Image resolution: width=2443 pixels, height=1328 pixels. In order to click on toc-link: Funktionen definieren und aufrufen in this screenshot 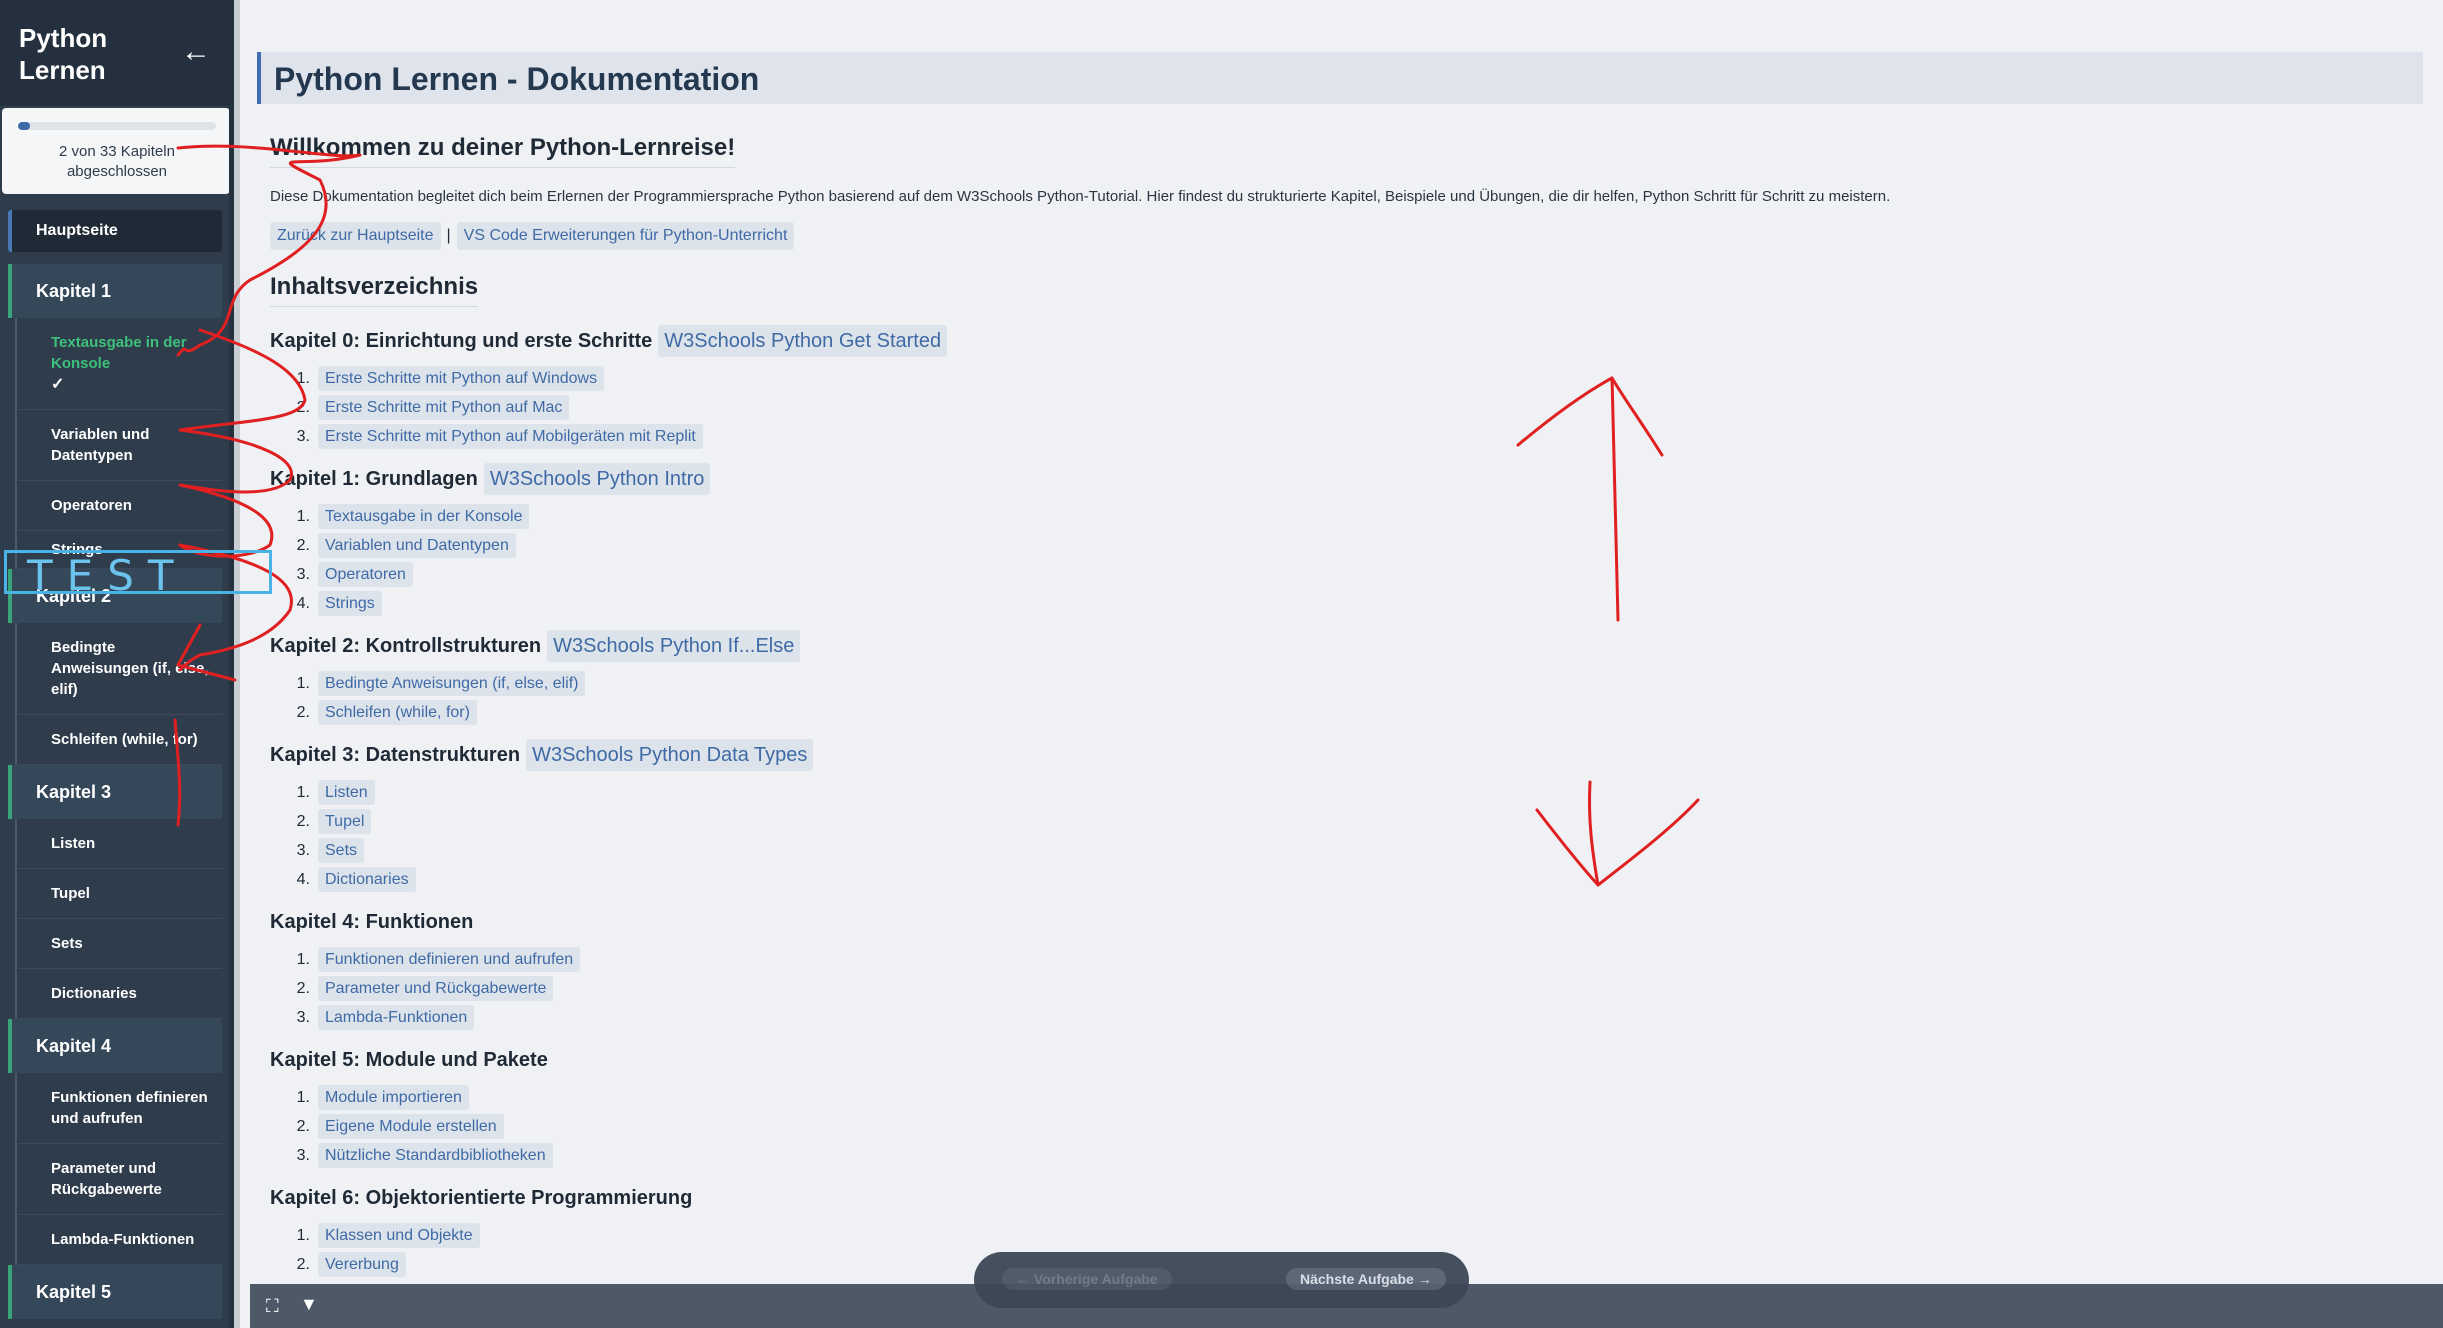, I will do `click(449, 959)`.